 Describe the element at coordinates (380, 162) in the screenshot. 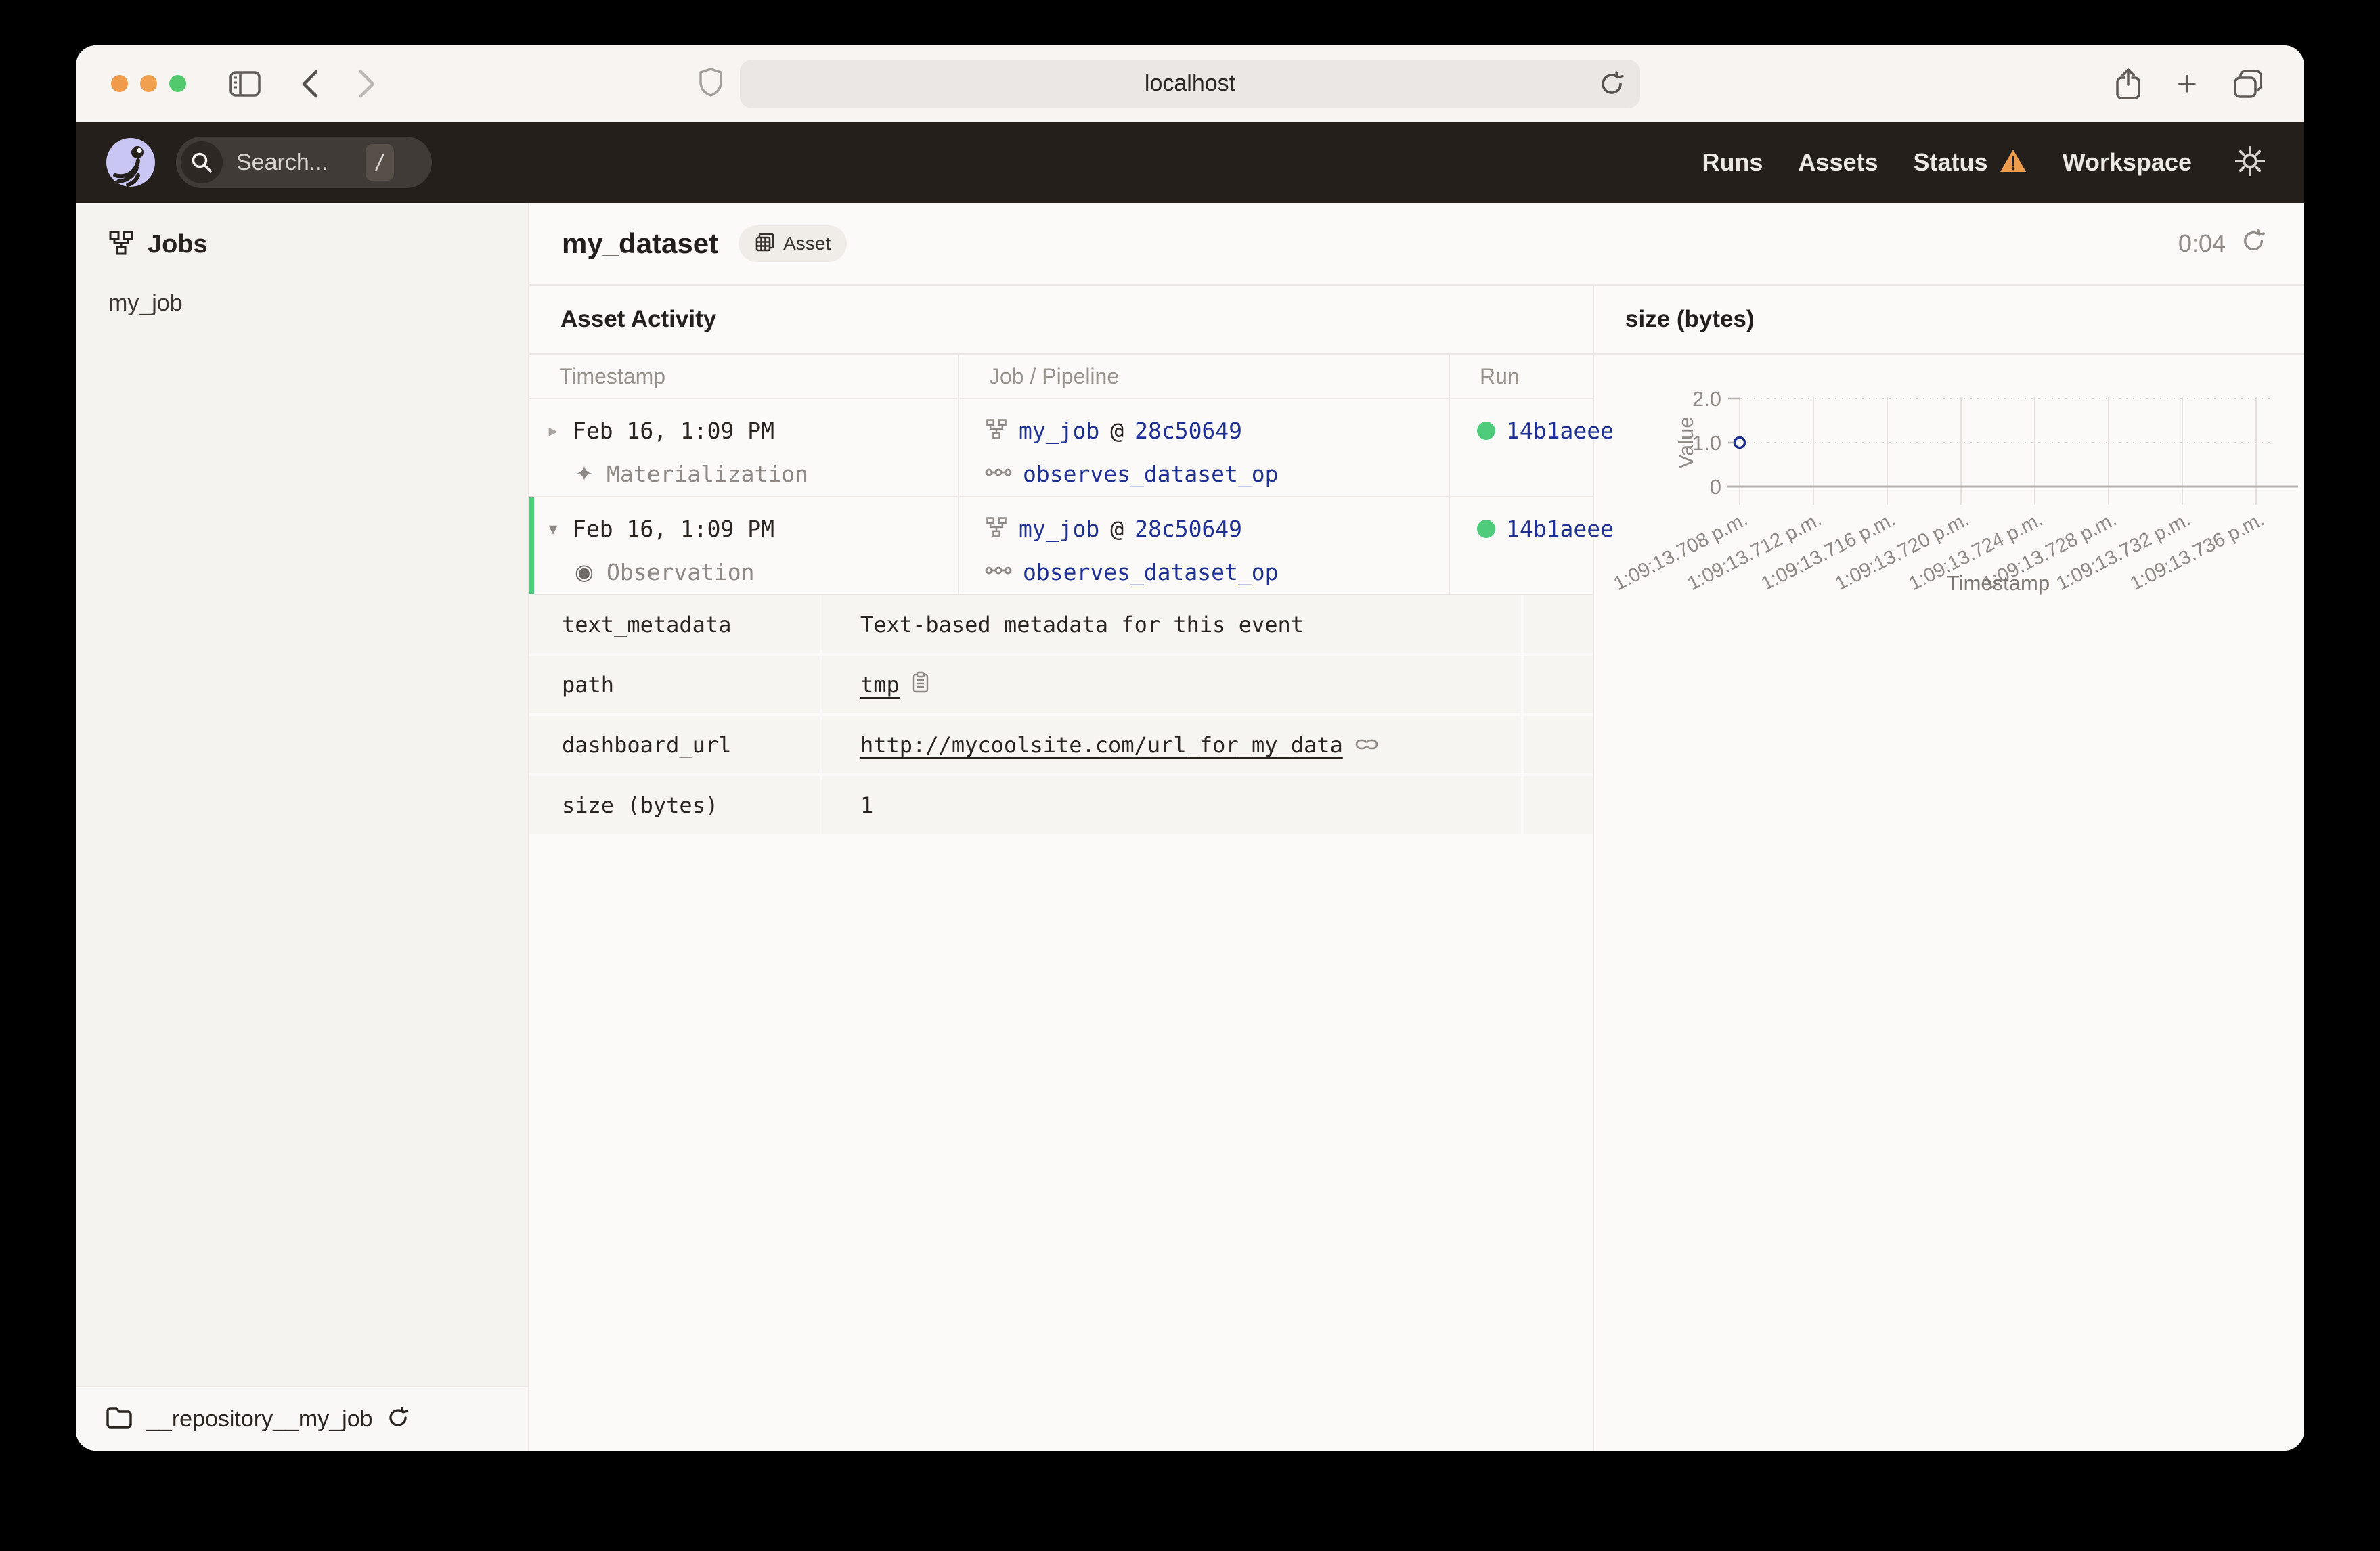

I see `search-shortcut-key: /` at that location.